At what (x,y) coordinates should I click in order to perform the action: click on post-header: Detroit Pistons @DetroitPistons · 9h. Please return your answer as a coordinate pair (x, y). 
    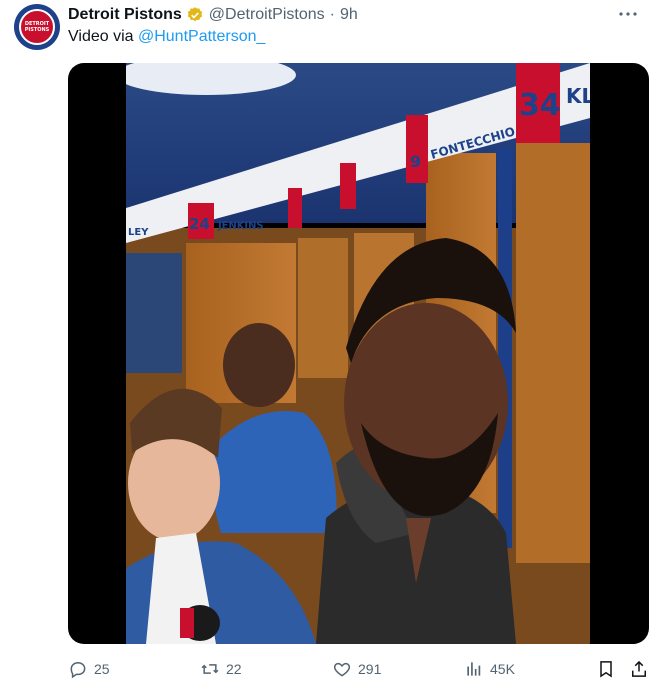
    Looking at the image, I should click on (354, 15).